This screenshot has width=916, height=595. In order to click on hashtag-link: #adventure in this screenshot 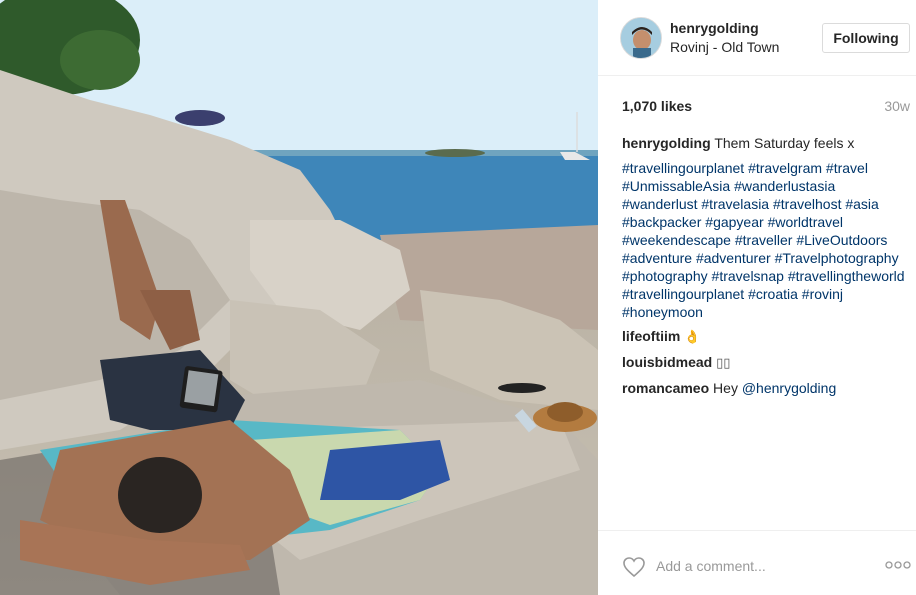, I will do `click(657, 258)`.